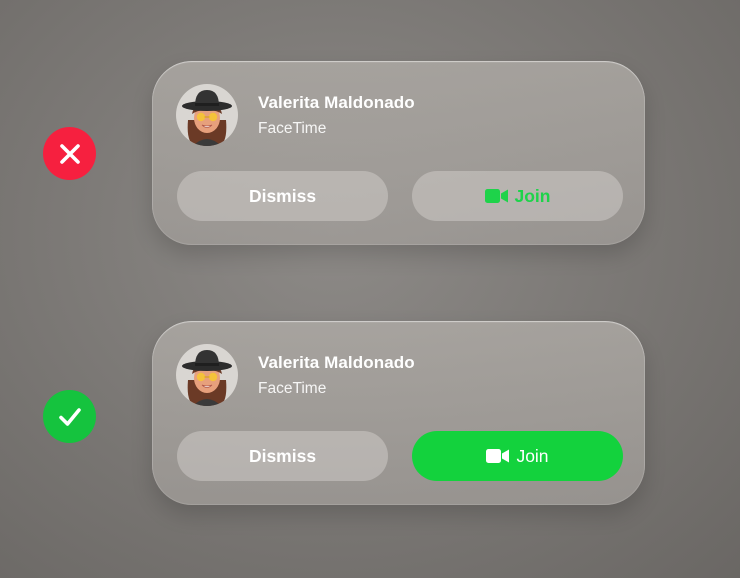 Image resolution: width=740 pixels, height=578 pixels. What do you see at coordinates (69, 153) in the screenshot?
I see `incorrect-x-icon` at bounding box center [69, 153].